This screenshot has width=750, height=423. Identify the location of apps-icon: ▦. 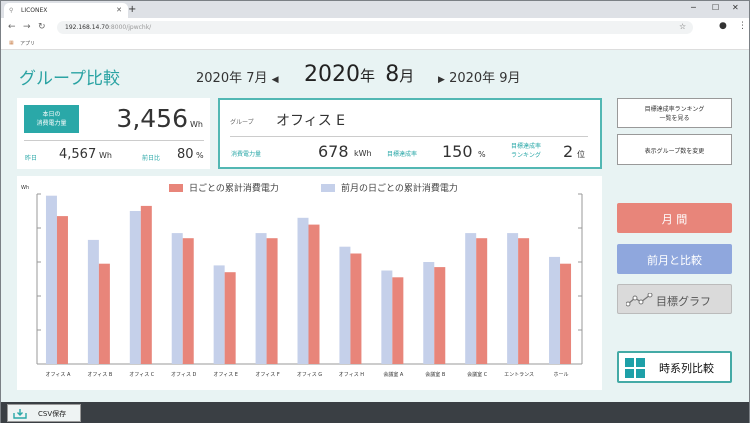
(11, 43).